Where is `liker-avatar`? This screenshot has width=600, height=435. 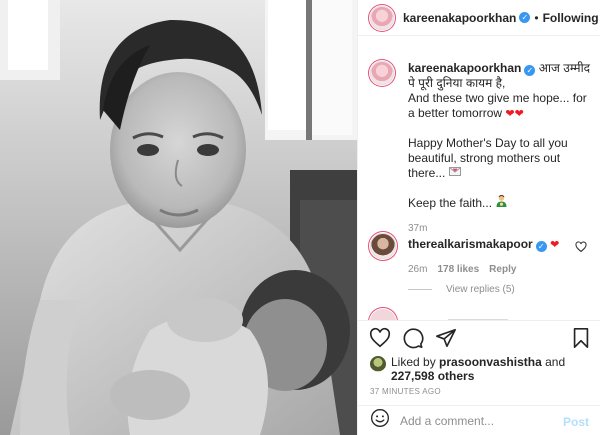 liker-avatar is located at coordinates (378, 364).